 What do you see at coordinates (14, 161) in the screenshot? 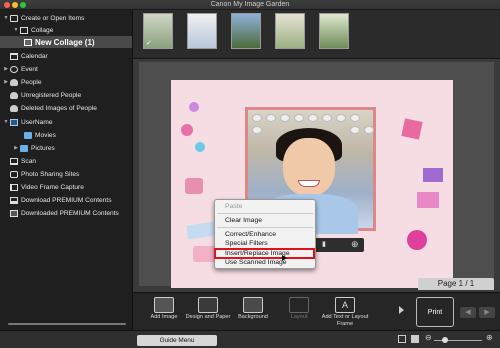
I see `scan-icon` at bounding box center [14, 161].